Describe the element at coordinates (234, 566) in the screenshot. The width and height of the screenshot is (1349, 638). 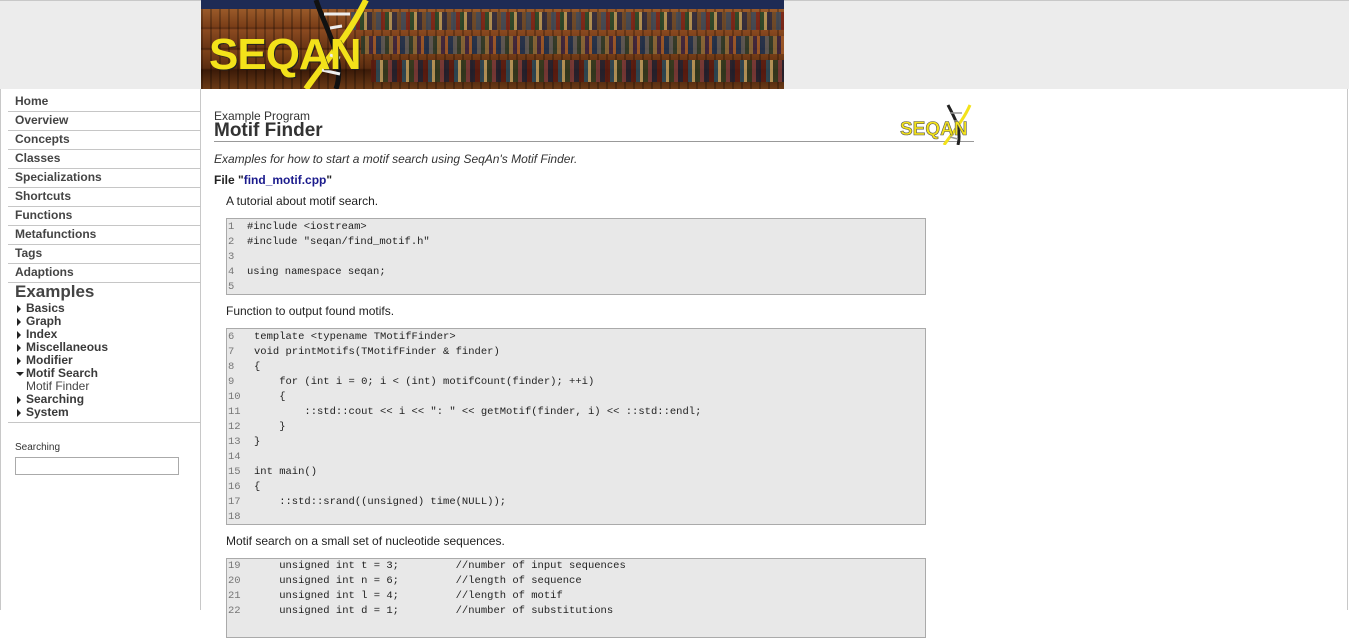
I see `line-number: 19` at that location.